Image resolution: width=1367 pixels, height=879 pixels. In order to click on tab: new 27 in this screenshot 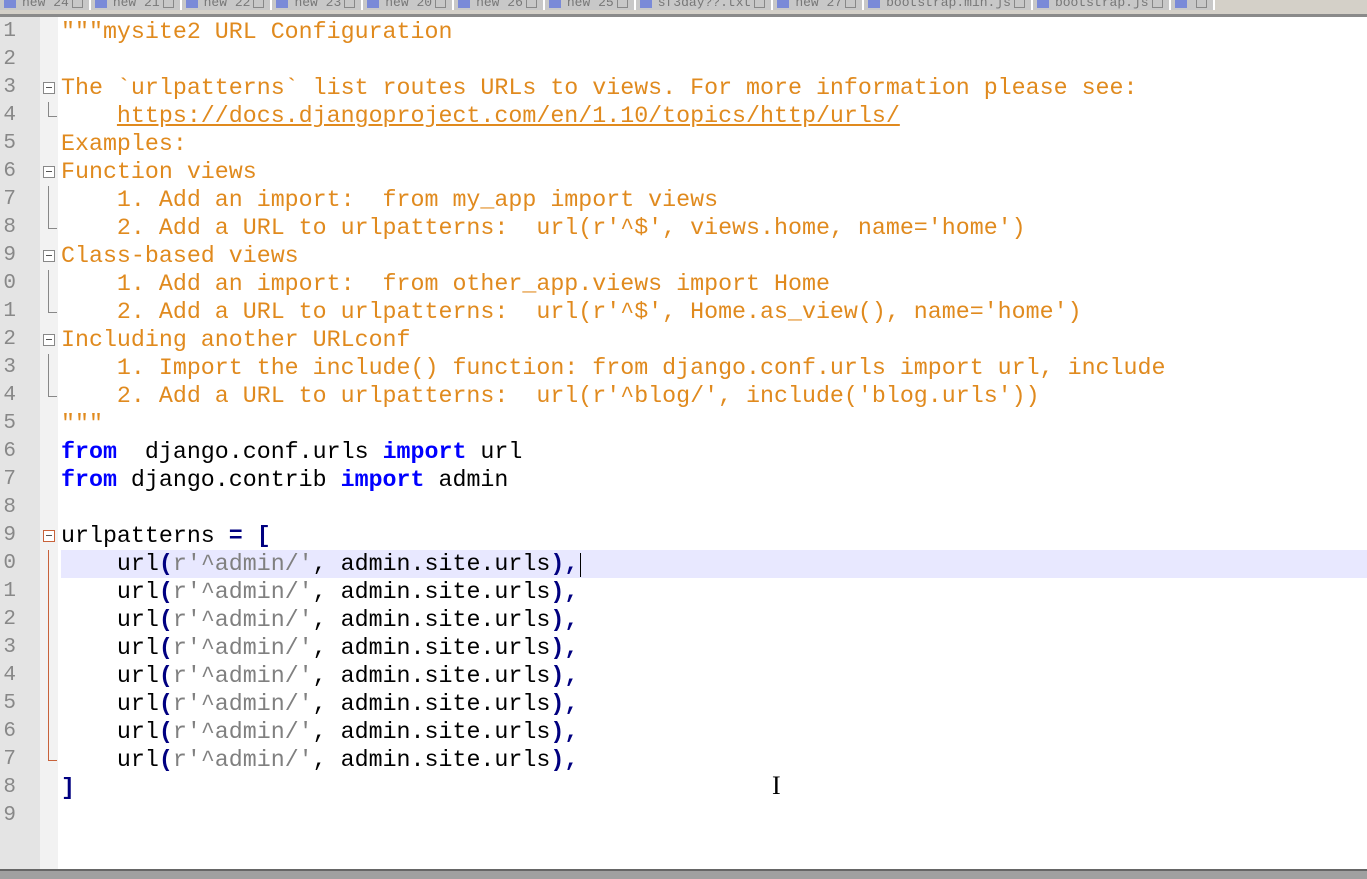, I will do `click(819, 5)`.